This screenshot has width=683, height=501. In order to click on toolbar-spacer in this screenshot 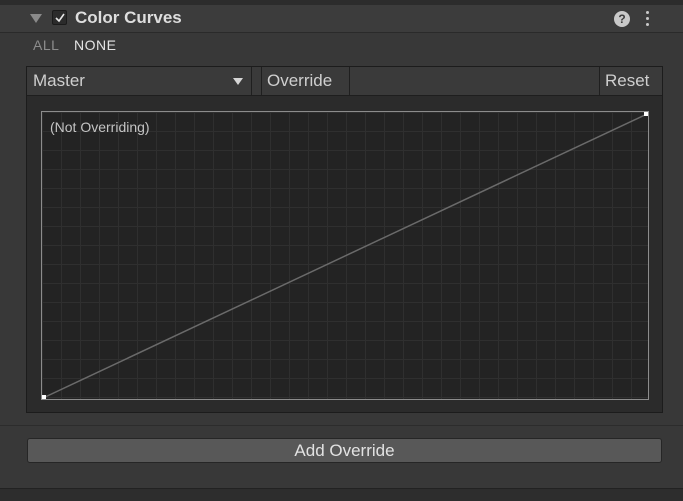, I will do `click(257, 81)`.